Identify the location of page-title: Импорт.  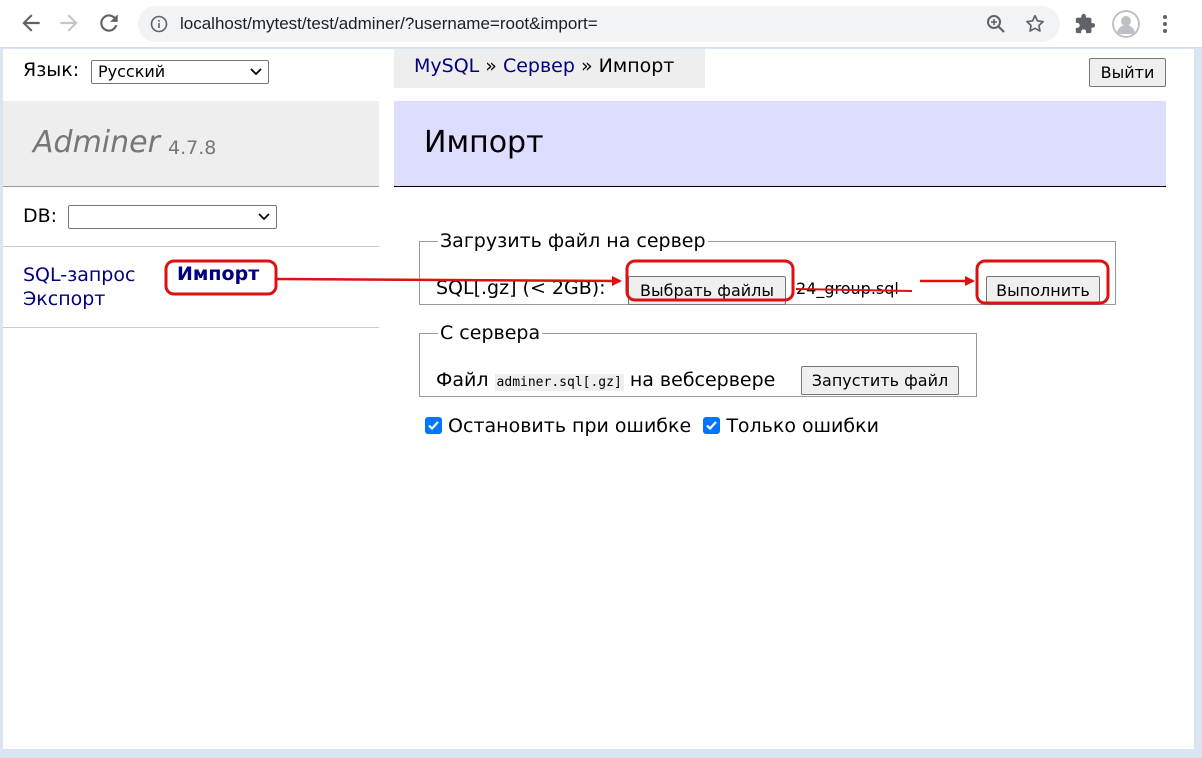
(484, 142).